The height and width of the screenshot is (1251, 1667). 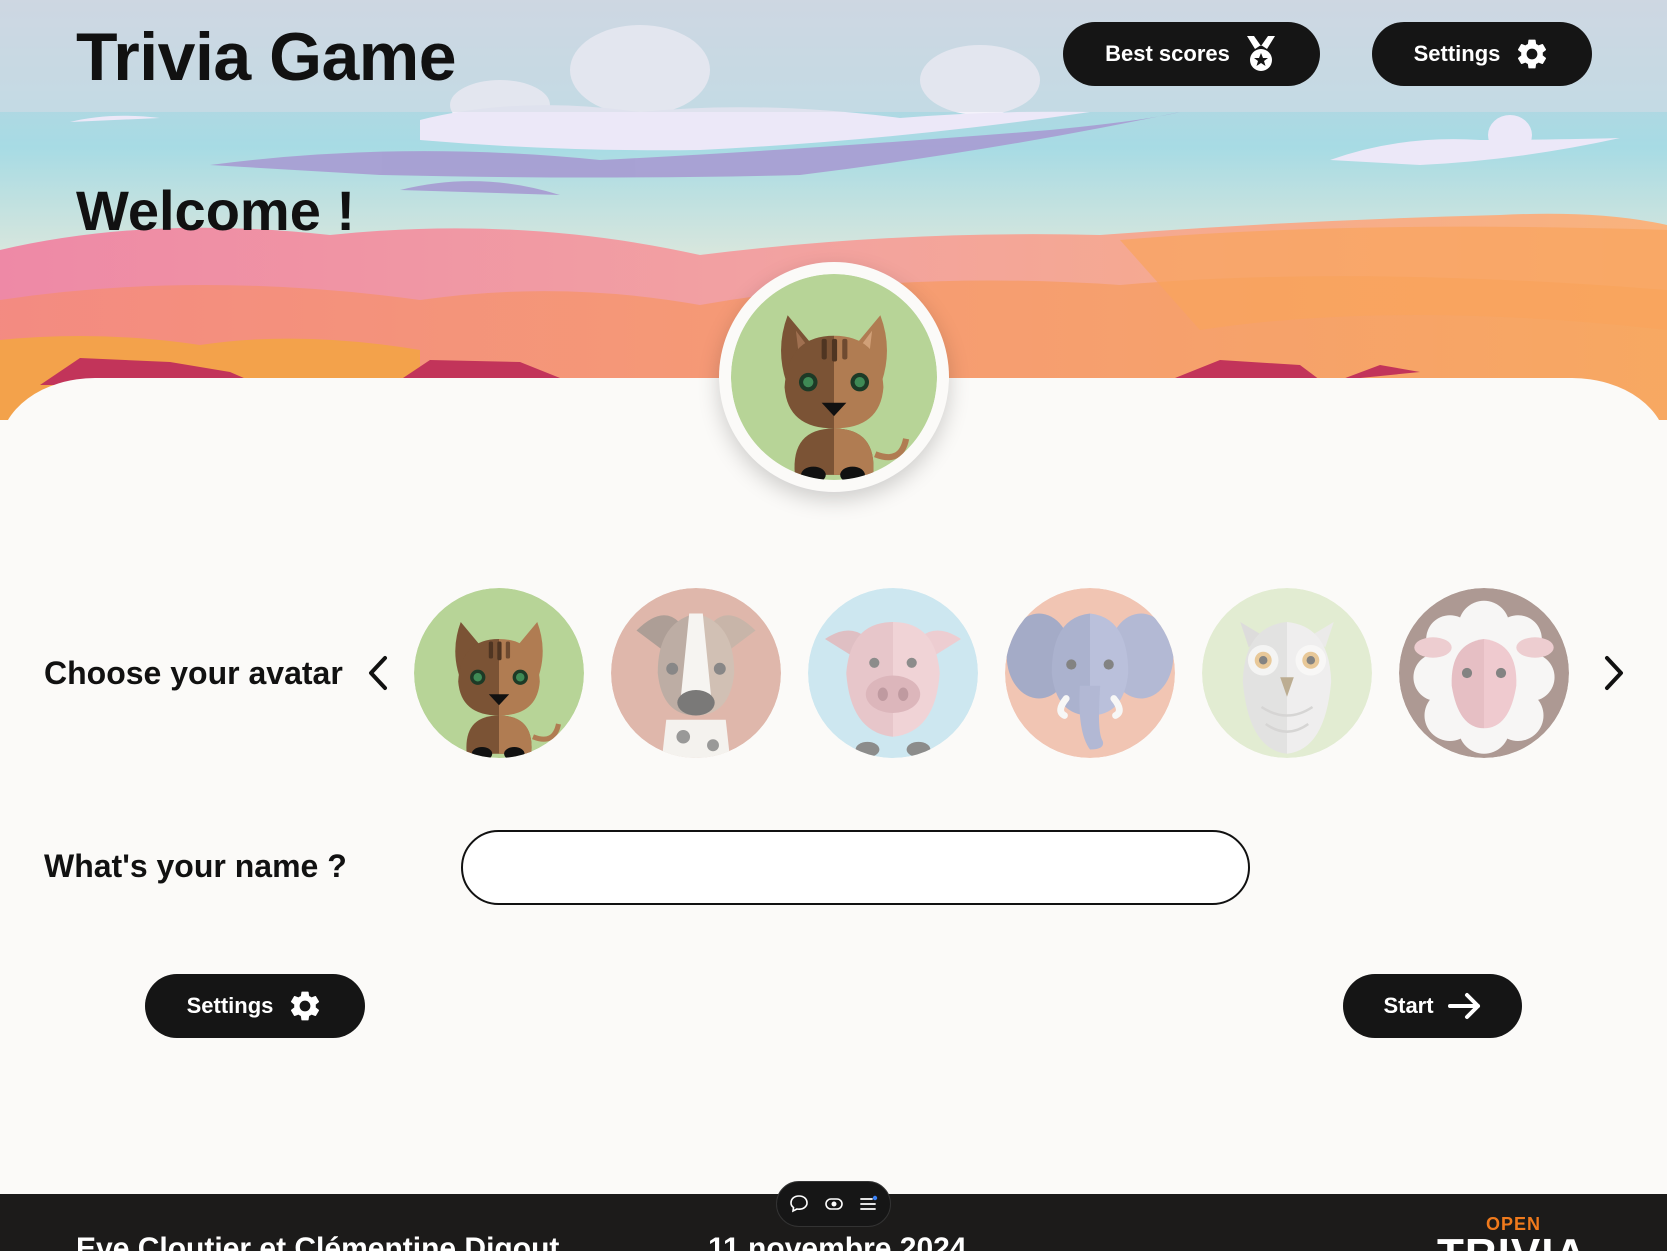 I want to click on cat-icon, so click(x=499, y=673).